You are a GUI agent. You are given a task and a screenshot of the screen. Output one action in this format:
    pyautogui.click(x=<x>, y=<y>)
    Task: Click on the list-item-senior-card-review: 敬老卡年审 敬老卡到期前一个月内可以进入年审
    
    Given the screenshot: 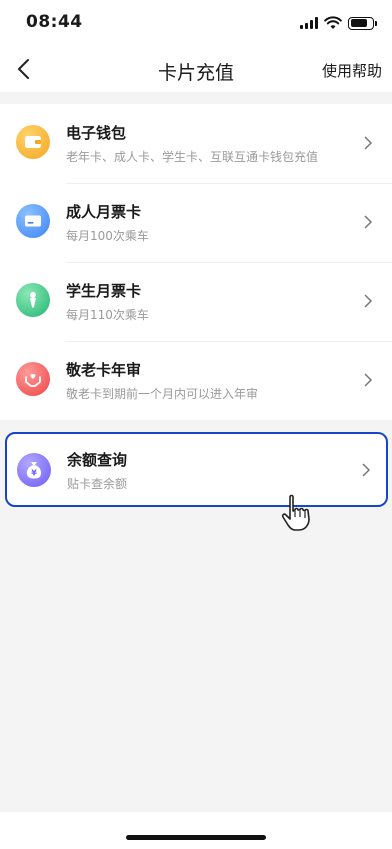 What is the action you would take?
    pyautogui.click(x=196, y=380)
    